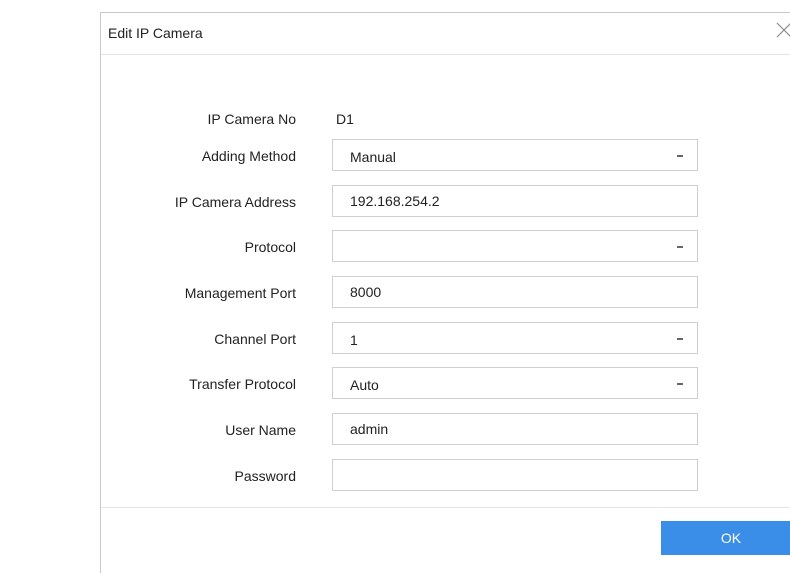 This screenshot has height=573, width=790. What do you see at coordinates (251, 119) in the screenshot?
I see `camera-no-label: IP Camera No` at bounding box center [251, 119].